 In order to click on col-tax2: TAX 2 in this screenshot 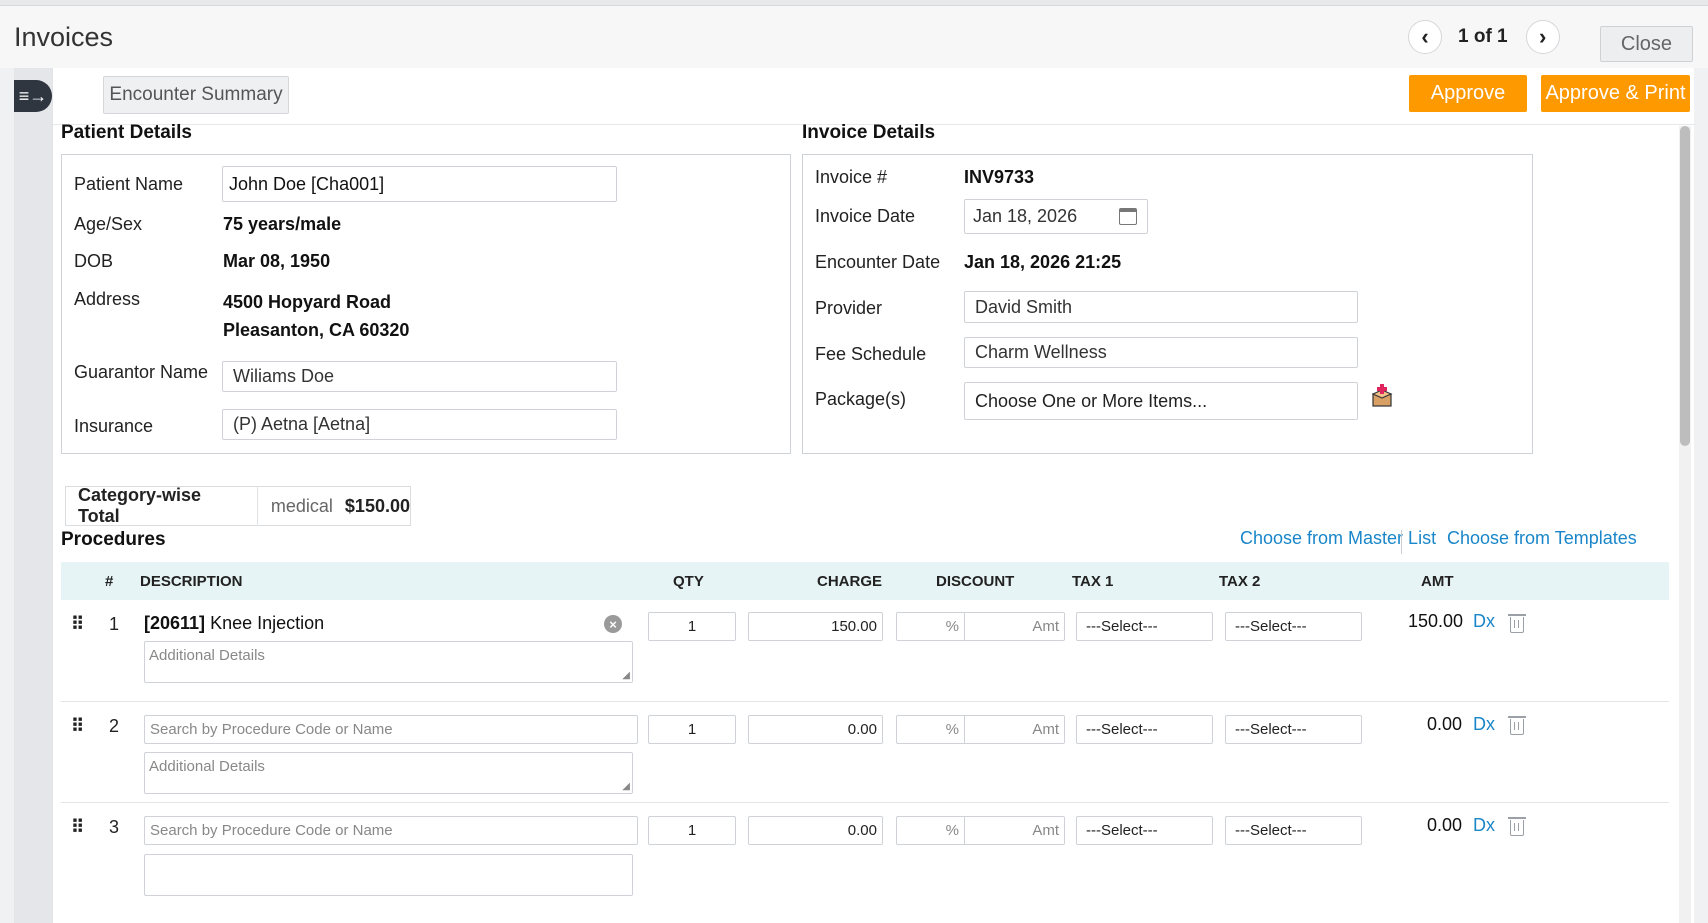, I will do `click(1240, 581)`.